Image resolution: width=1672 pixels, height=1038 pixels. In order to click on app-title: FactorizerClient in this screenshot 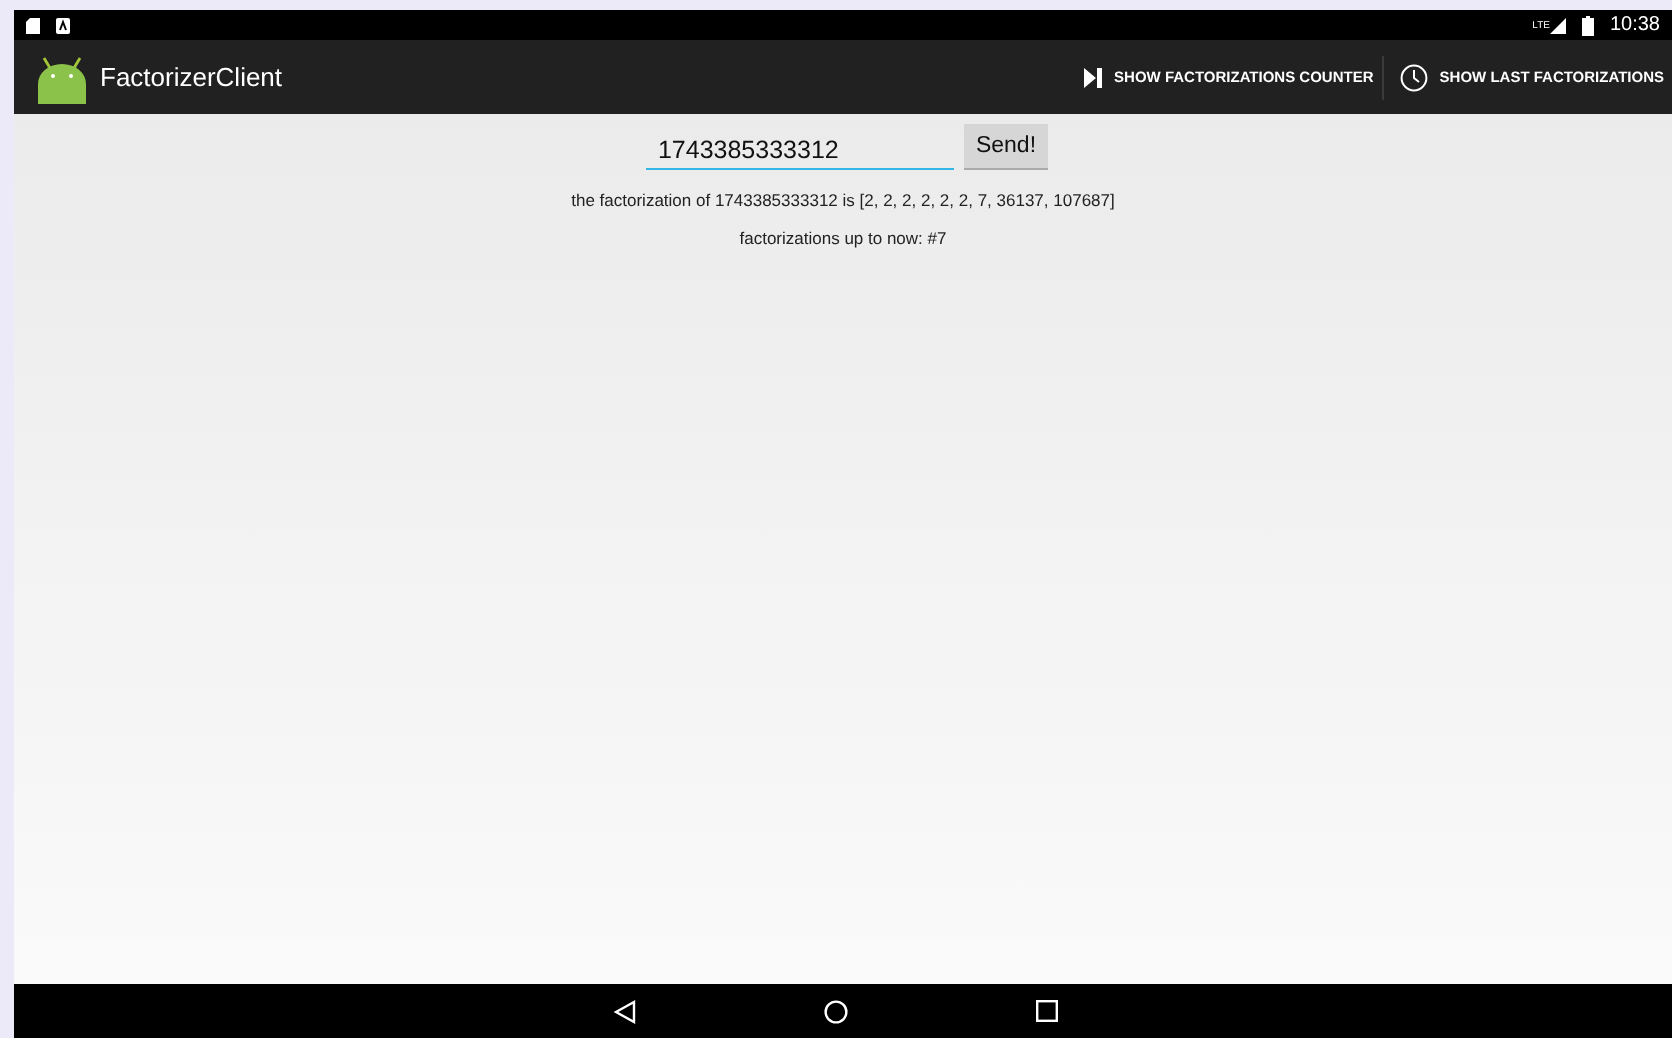, I will do `click(191, 77)`.